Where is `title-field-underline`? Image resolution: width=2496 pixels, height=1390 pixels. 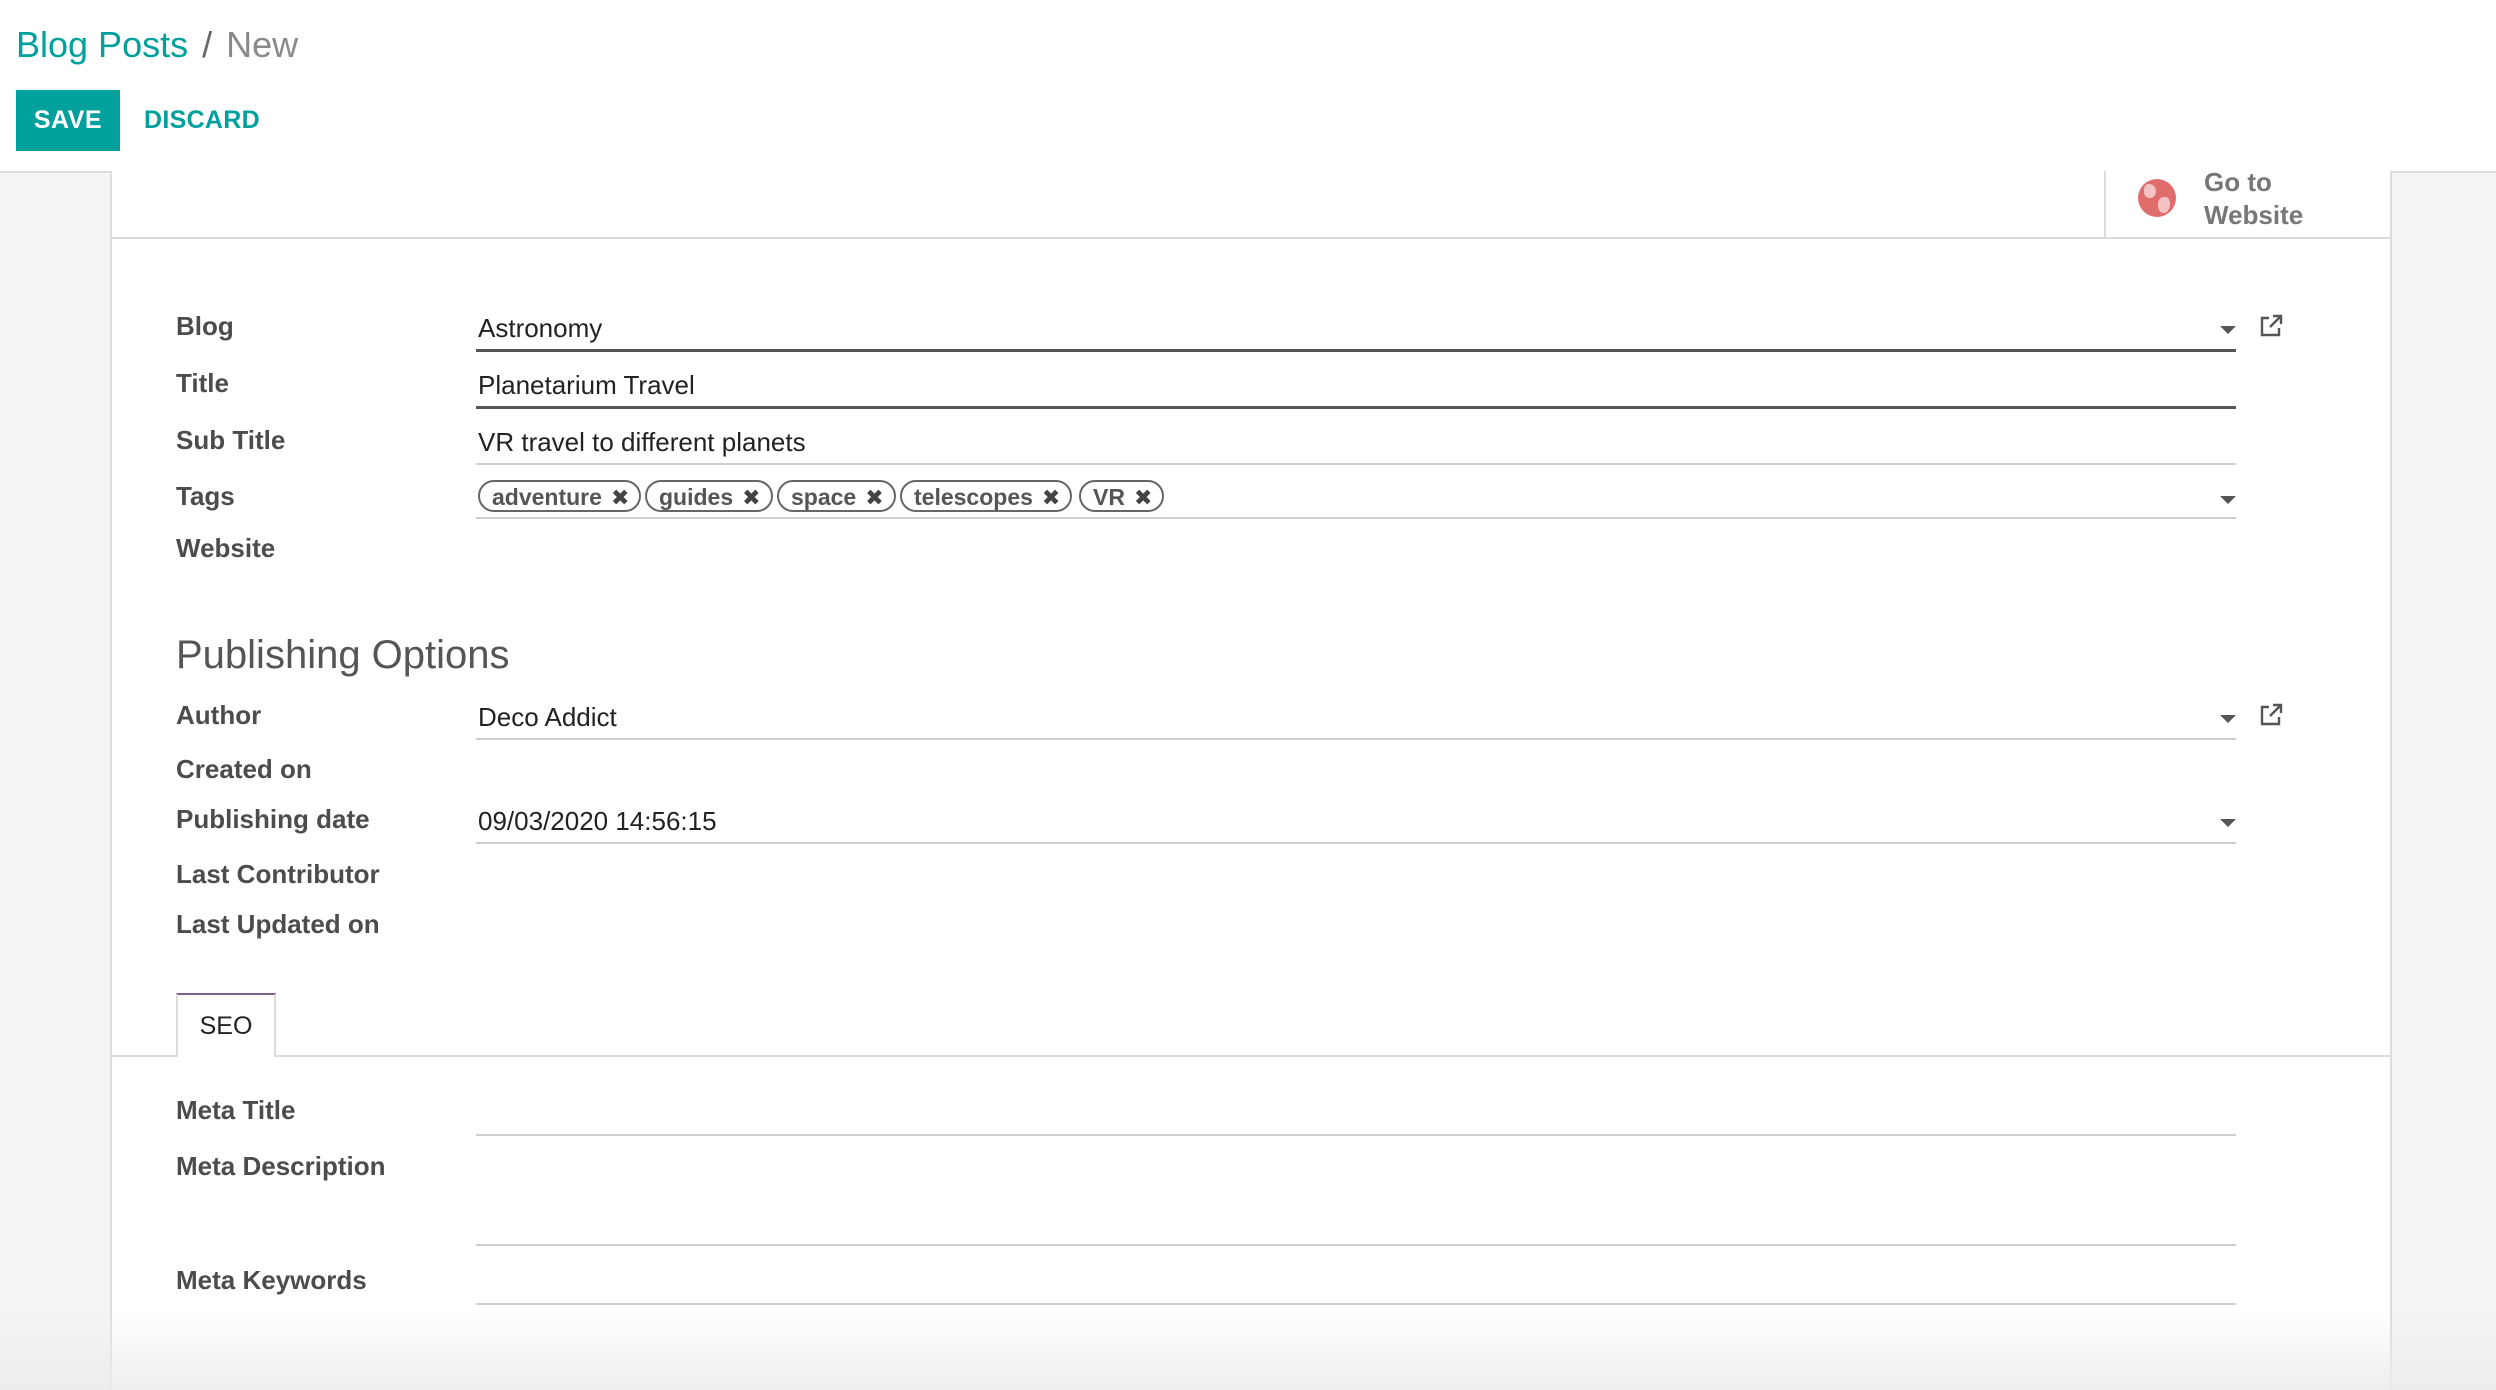 title-field-underline is located at coordinates (1356, 407).